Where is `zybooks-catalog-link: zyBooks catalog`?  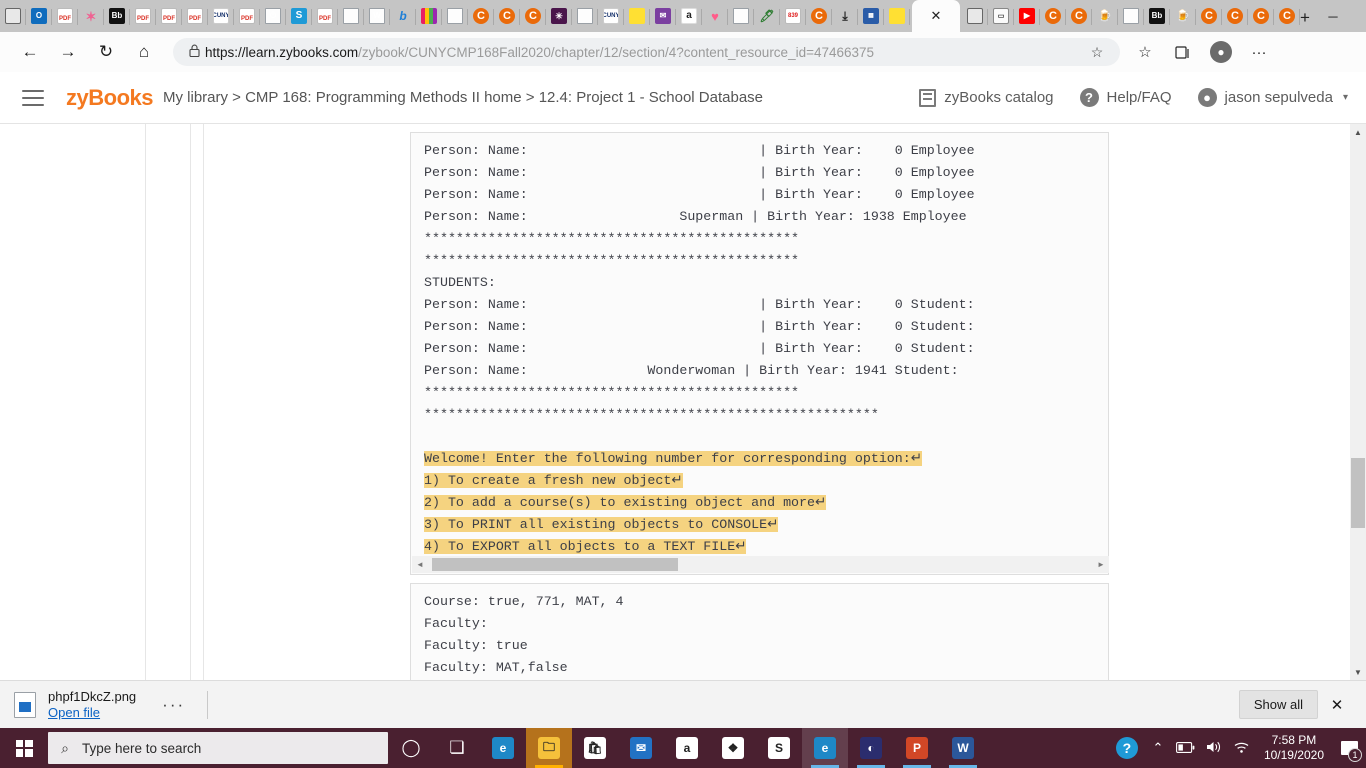
zybooks-catalog-link: zyBooks catalog is located at coordinates (986, 97).